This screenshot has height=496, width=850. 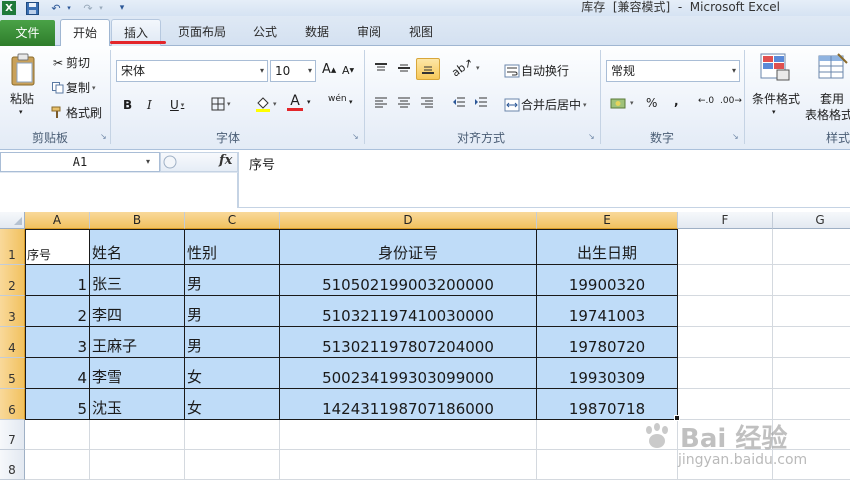 What do you see at coordinates (317, 32) in the screenshot?
I see `tab-data: 数据` at bounding box center [317, 32].